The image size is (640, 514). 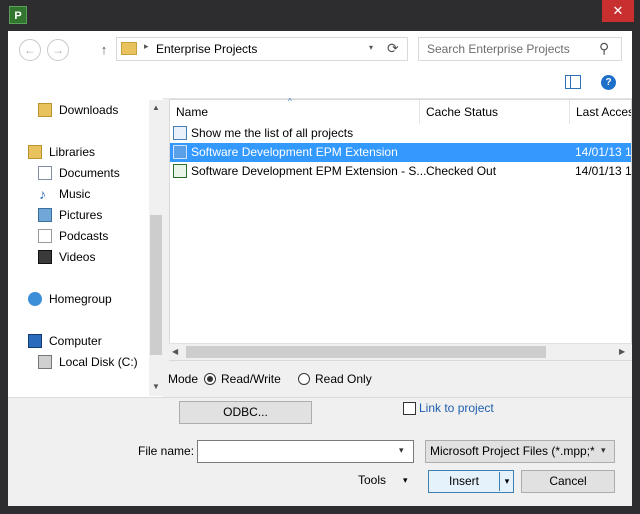 I want to click on project-app-icon: P, so click(x=18, y=15).